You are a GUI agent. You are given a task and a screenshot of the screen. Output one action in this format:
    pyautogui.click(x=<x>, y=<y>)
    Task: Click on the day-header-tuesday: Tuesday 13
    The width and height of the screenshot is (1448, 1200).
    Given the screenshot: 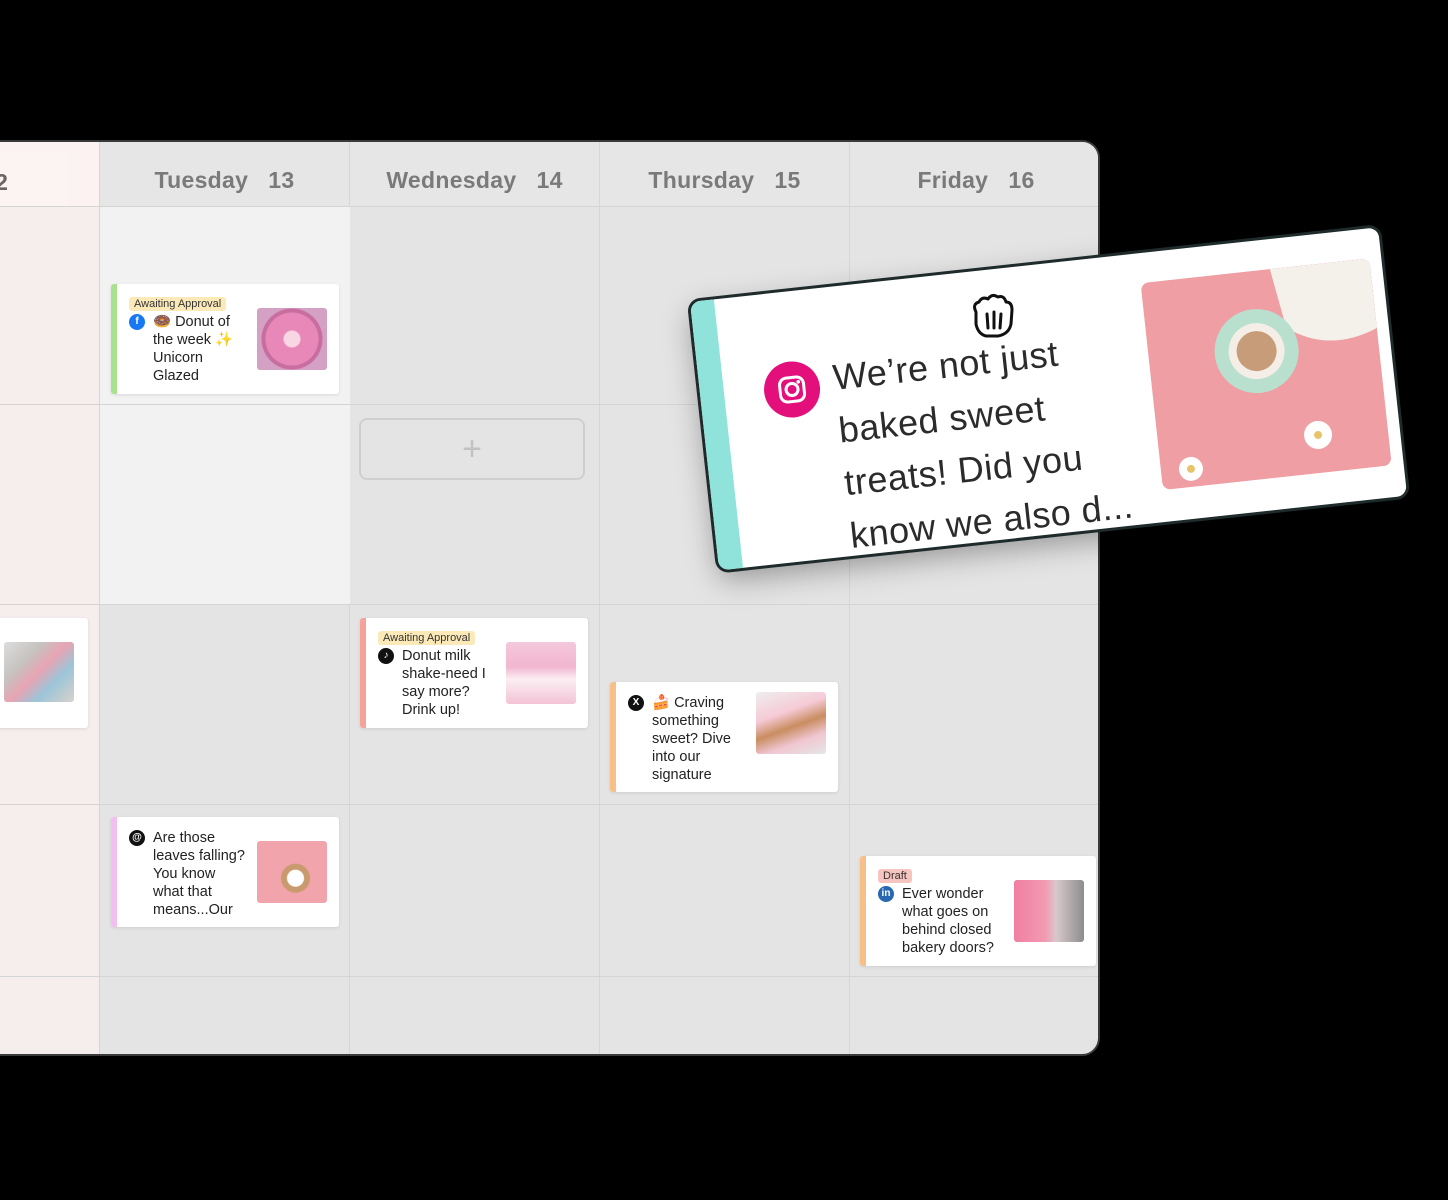 What is the action you would take?
    pyautogui.click(x=224, y=177)
    